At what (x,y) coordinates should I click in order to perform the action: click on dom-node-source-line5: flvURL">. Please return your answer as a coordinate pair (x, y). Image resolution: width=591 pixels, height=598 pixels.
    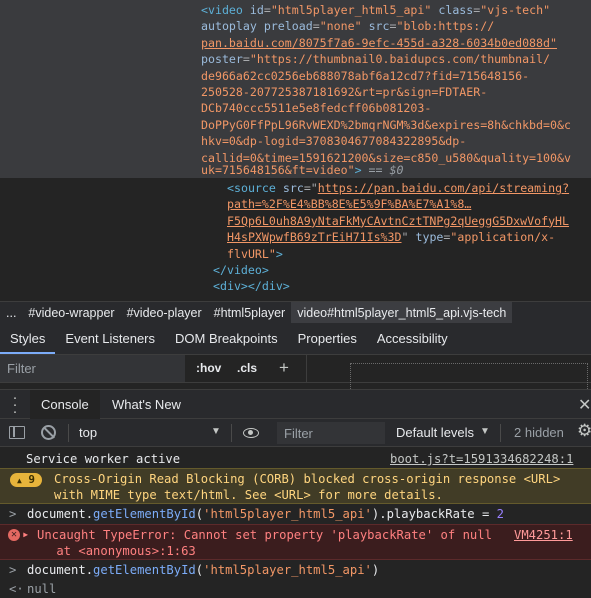
    Looking at the image, I should click on (255, 254).